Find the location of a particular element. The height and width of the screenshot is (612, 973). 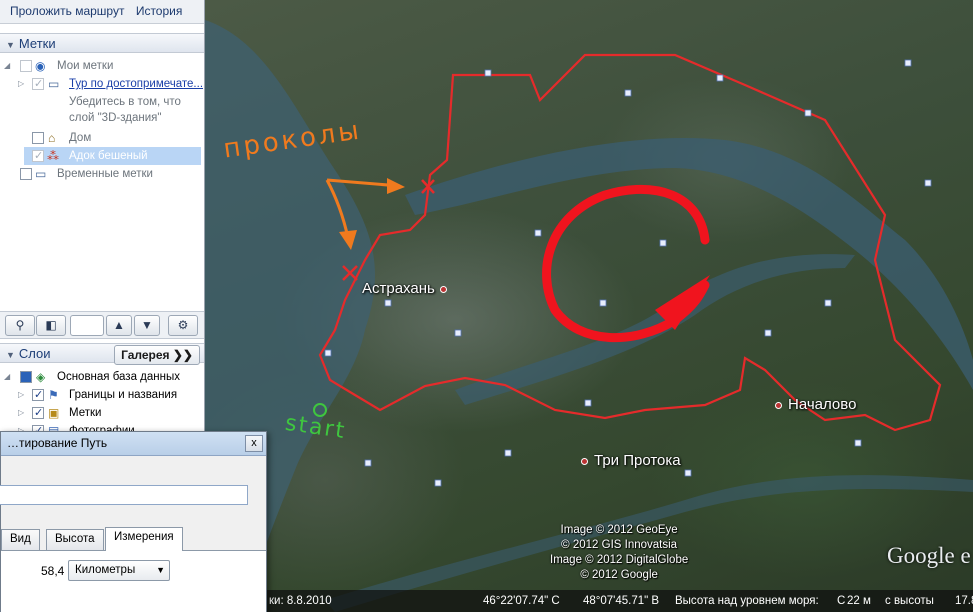

globe-icon: ◉ is located at coordinates (40, 66).